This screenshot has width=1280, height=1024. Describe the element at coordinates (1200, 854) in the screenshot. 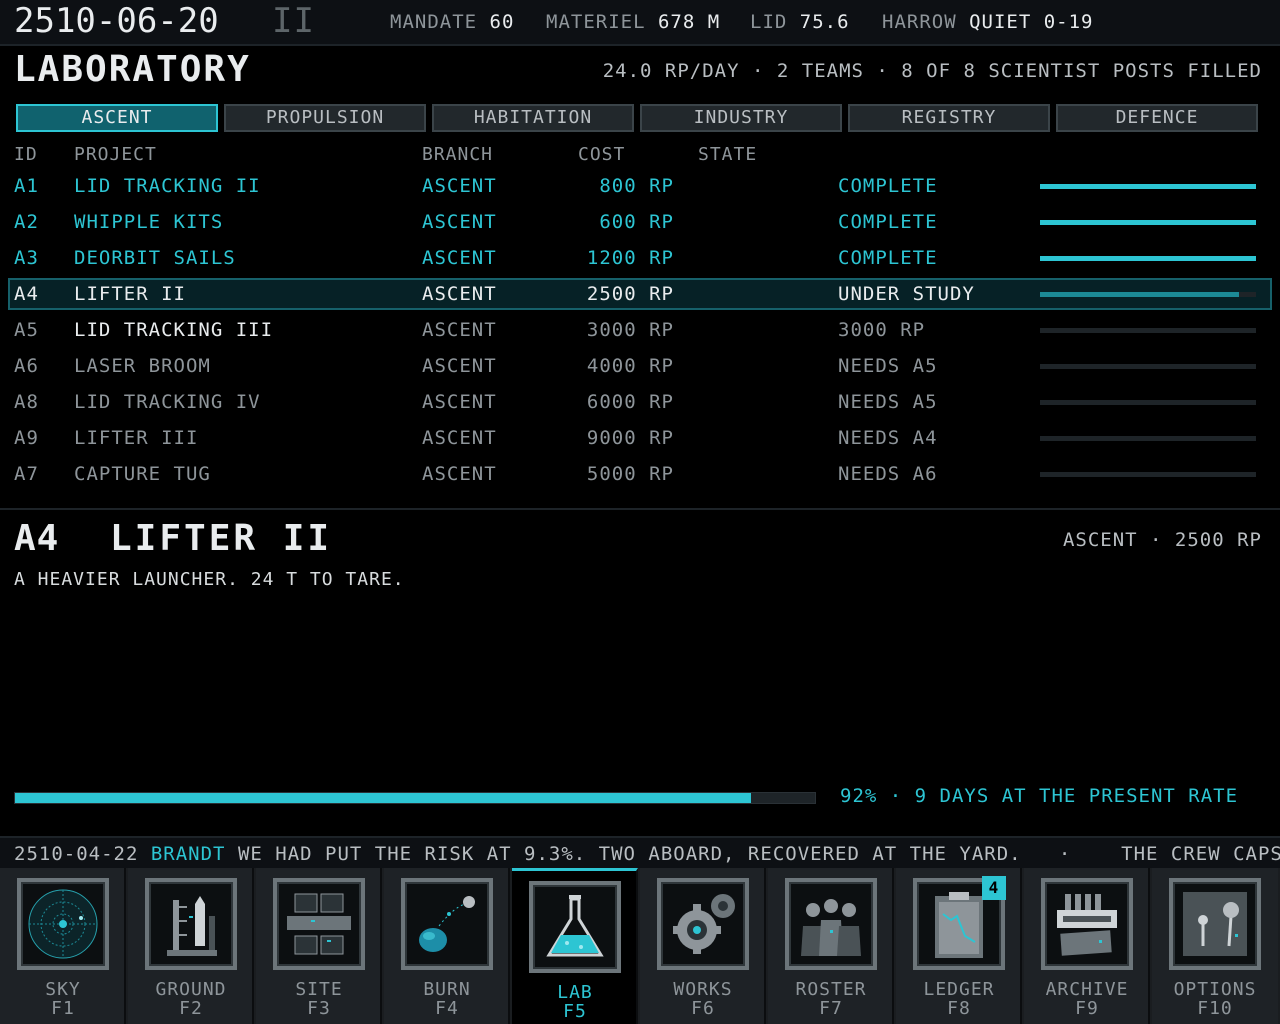

I see `ticker-next: THE CREW CAPSUL` at that location.